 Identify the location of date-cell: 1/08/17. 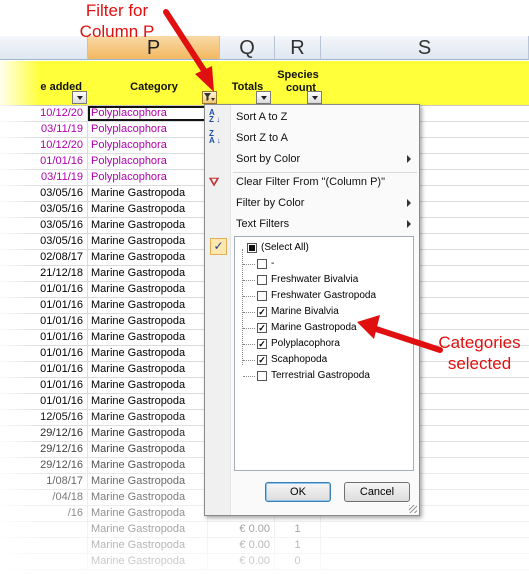
(44, 481).